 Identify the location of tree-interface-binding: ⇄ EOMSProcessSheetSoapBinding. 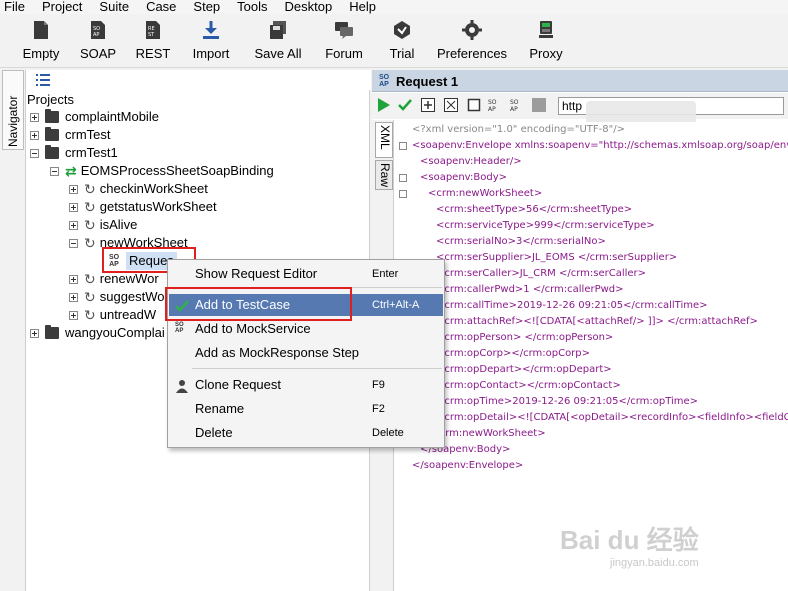
(162, 171).